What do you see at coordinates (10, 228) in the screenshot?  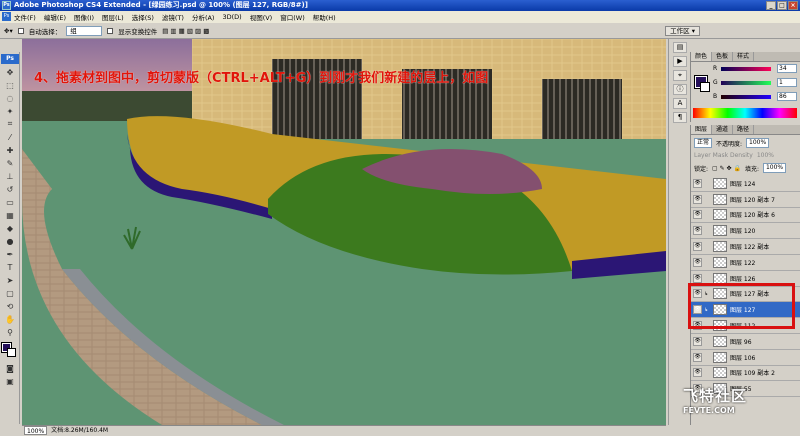 I see `blur-icon: ◆` at bounding box center [10, 228].